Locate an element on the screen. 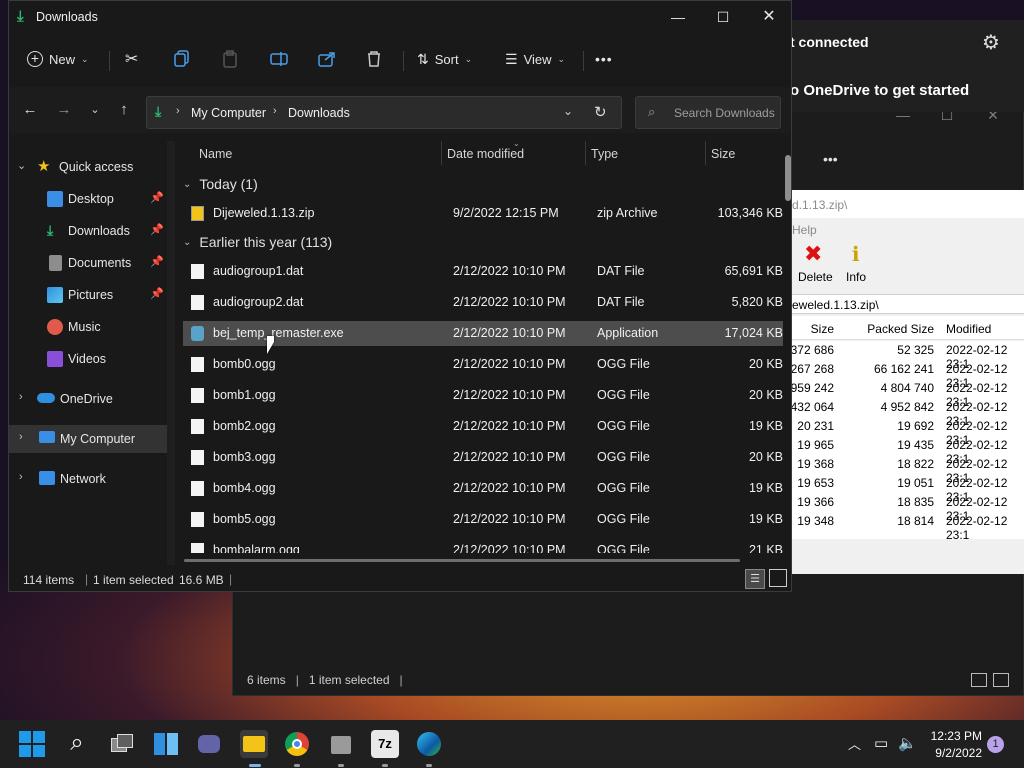 The height and width of the screenshot is (768, 1024). task-view-icon is located at coordinates (122, 744).